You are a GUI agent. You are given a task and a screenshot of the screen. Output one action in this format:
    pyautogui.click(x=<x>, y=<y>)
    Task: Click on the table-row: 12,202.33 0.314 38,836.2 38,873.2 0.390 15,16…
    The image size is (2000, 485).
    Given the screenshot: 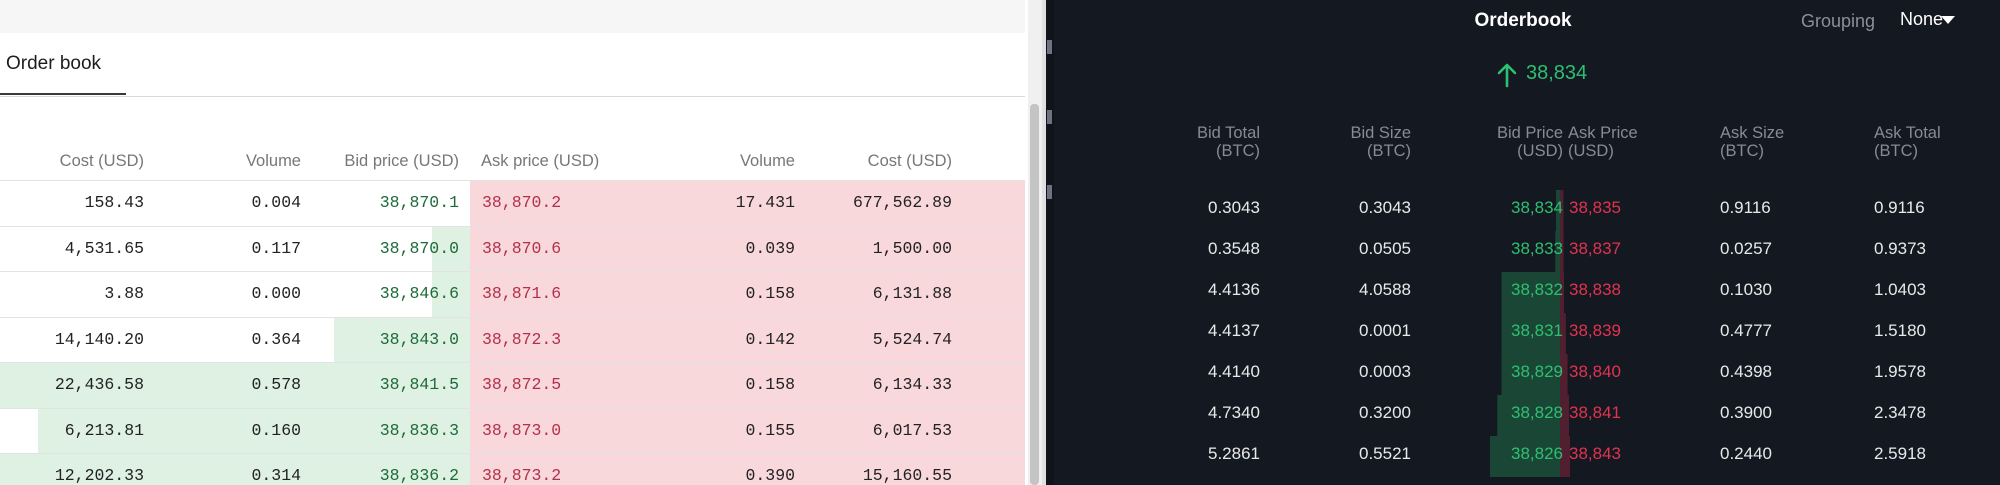 What is the action you would take?
    pyautogui.click(x=512, y=469)
    